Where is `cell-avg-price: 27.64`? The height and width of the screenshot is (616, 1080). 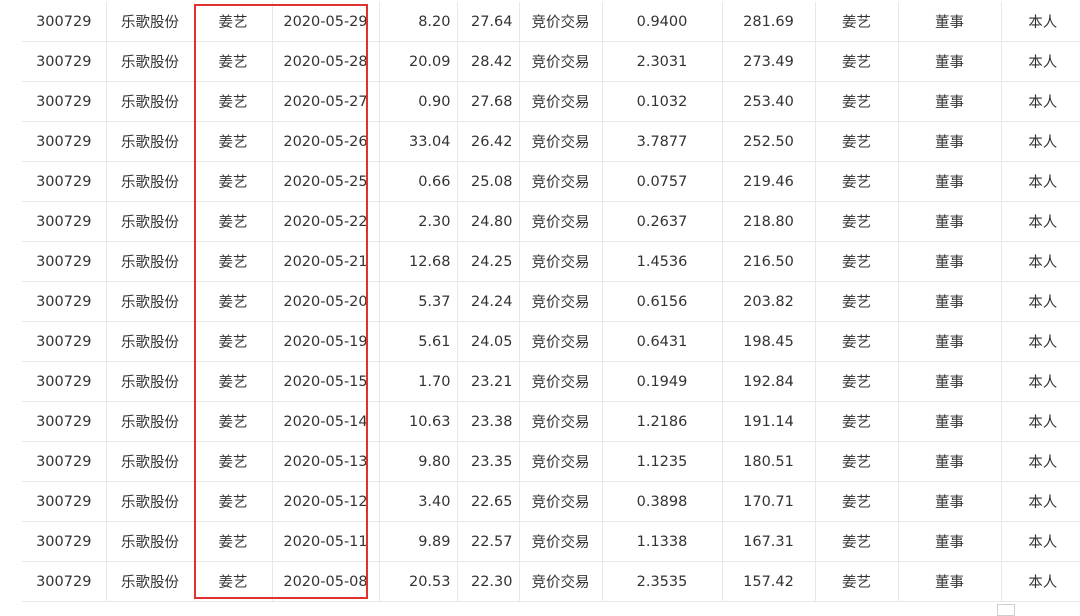
cell-avg-price: 27.64 is located at coordinates (488, 22).